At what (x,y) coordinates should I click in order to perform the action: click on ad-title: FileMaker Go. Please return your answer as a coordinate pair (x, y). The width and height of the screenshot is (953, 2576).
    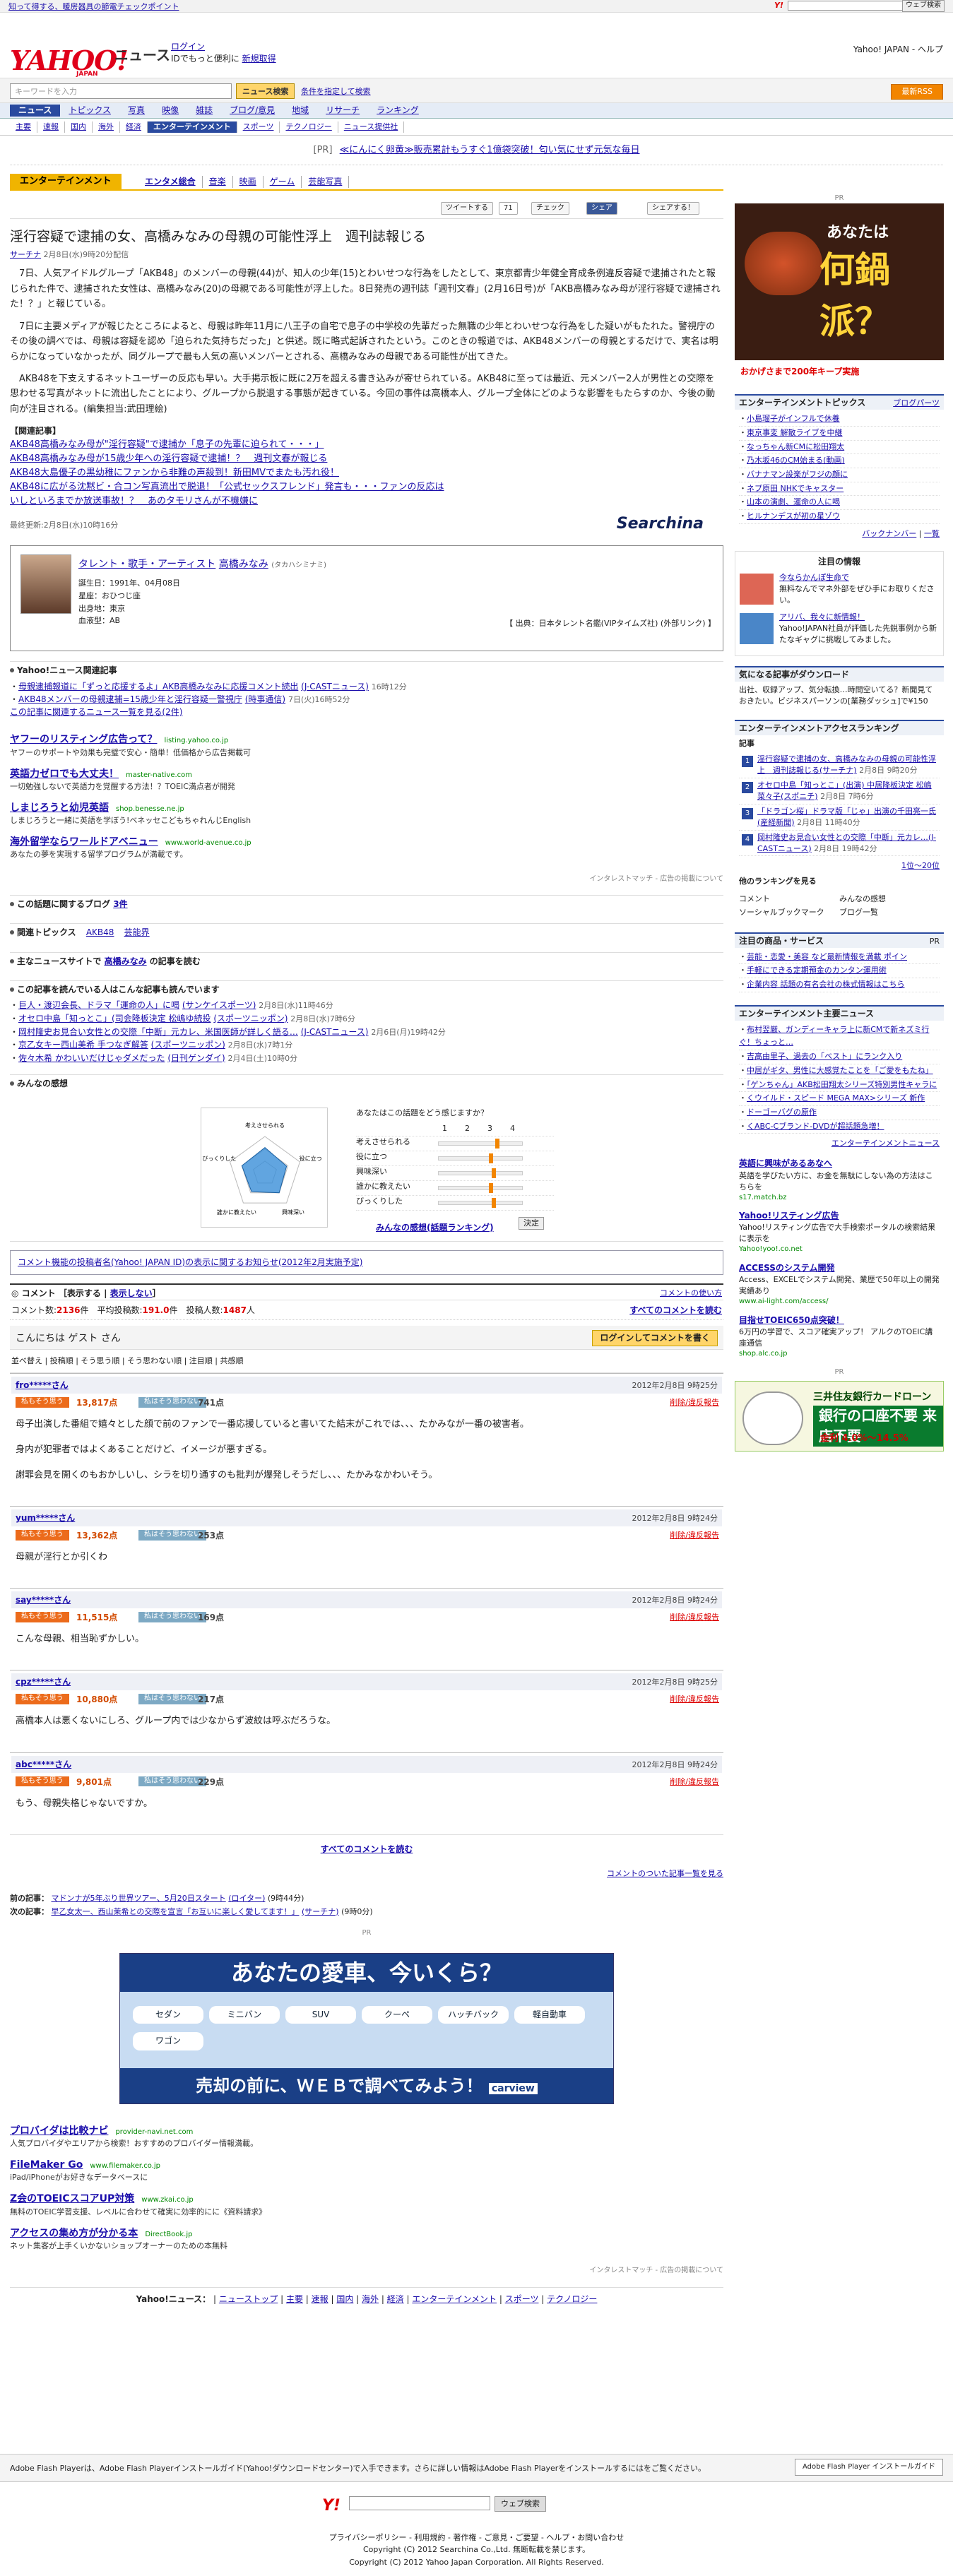
    Looking at the image, I should click on (46, 2165).